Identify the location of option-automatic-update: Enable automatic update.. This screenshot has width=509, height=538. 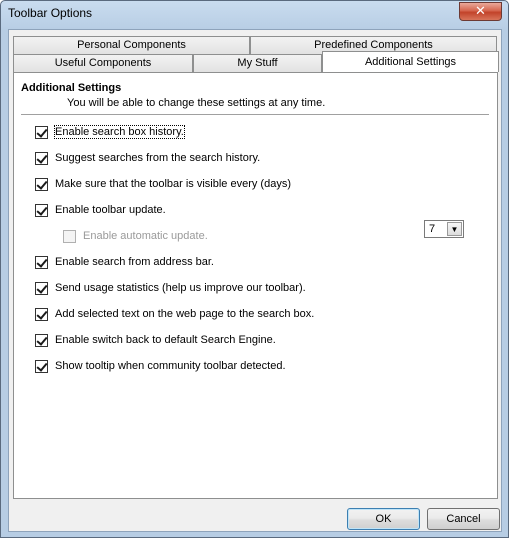
(135, 236).